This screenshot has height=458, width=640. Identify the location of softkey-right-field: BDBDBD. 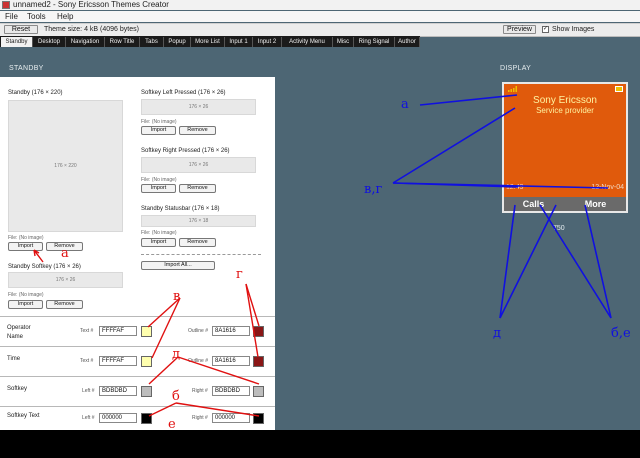
(231, 391).